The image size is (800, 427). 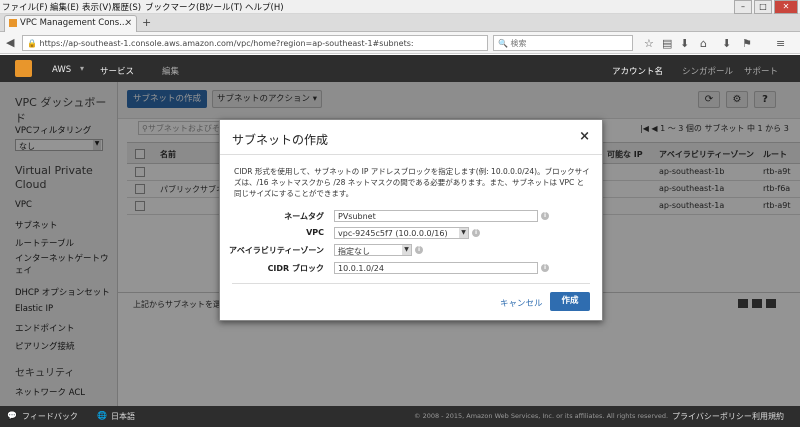 What do you see at coordinates (25, 7) in the screenshot?
I see `menu-file: ファイル(F)` at bounding box center [25, 7].